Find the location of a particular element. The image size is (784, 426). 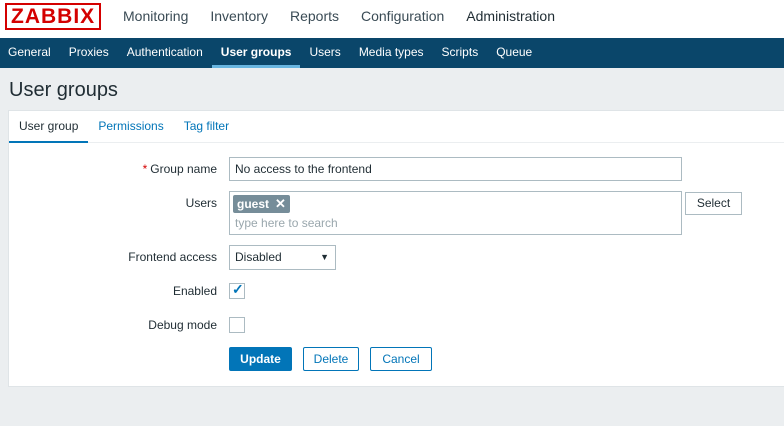

top-menu-administration: Administration is located at coordinates (510, 19).